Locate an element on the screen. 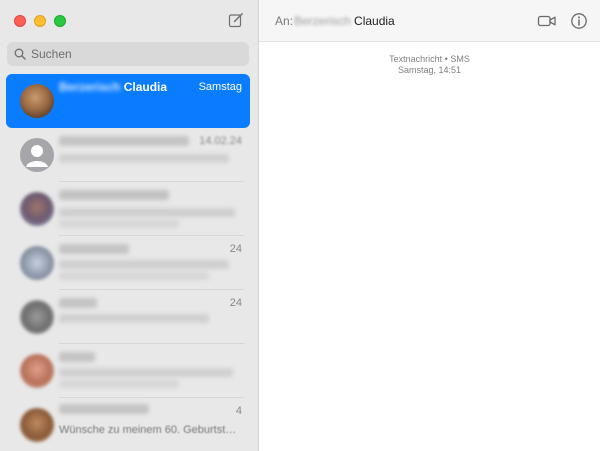 The height and width of the screenshot is (451, 600). compose-icon is located at coordinates (236, 20).